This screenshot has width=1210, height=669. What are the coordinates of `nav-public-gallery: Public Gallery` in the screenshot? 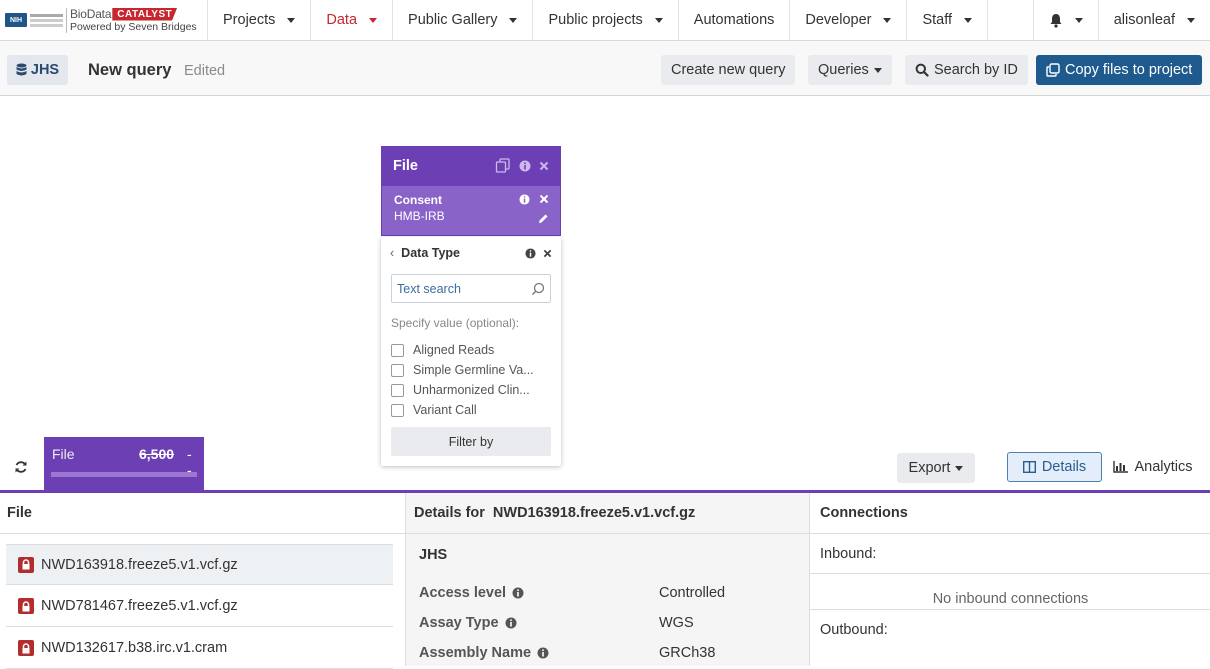 It's located at (463, 20).